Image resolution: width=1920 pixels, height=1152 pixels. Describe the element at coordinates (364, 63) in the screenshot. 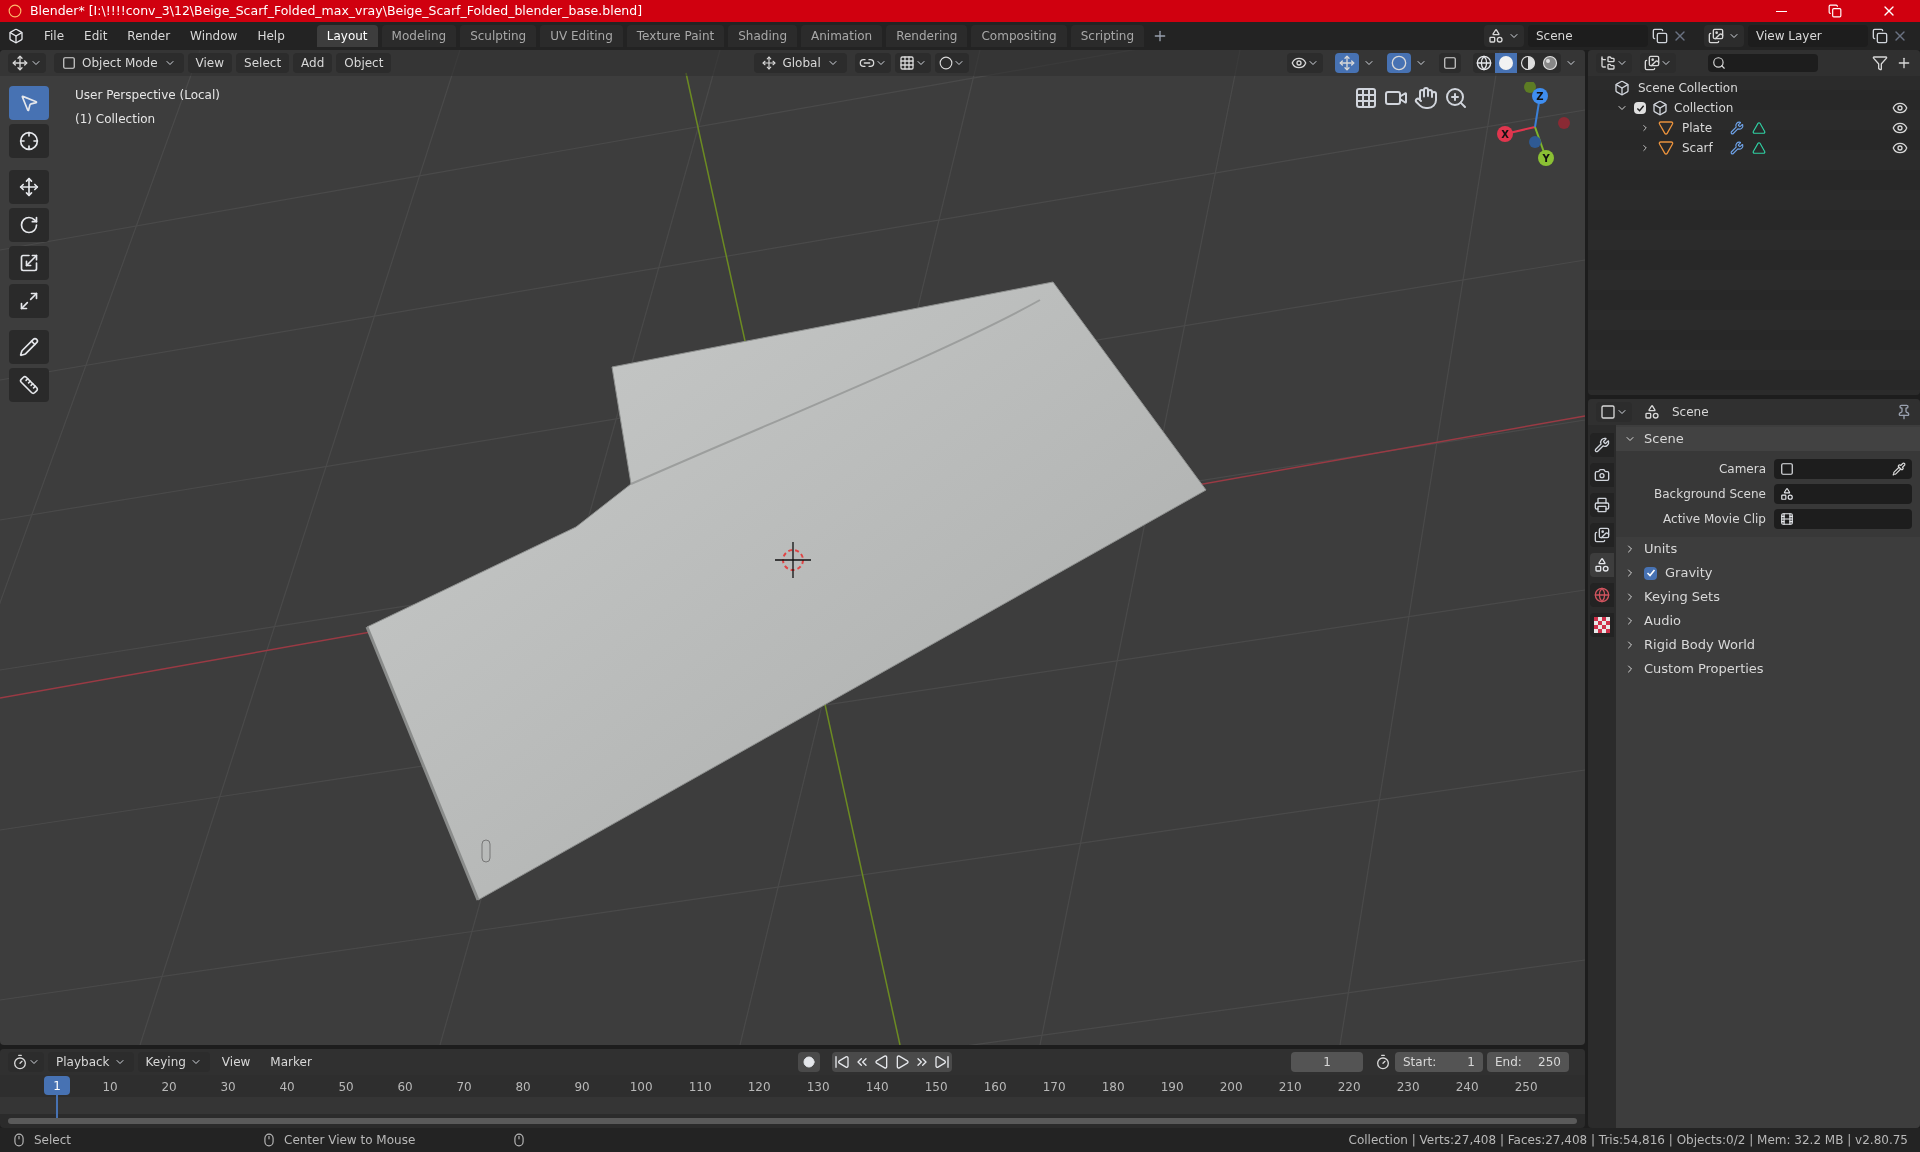

I see `viewport-menu: Object` at that location.